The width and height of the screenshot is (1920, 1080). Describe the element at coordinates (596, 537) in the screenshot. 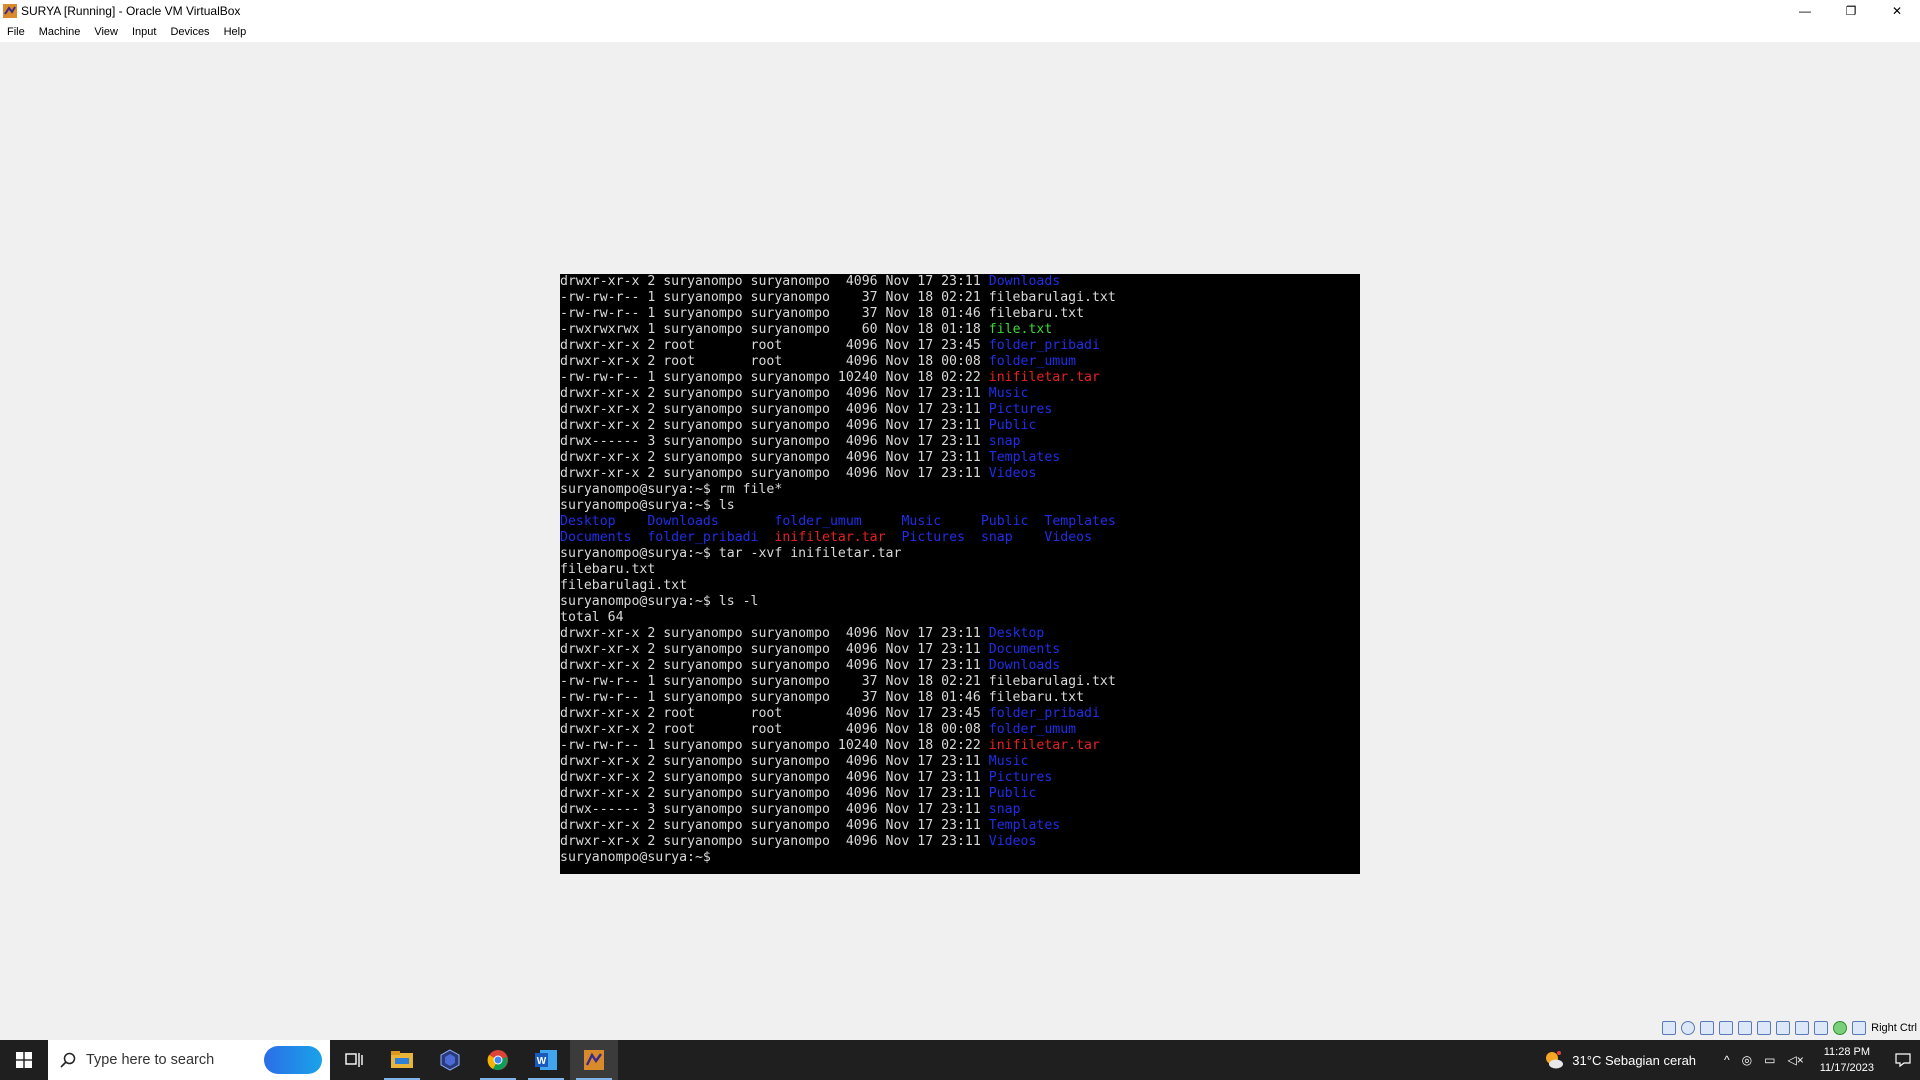

I see `terminal-segment: Documents` at that location.